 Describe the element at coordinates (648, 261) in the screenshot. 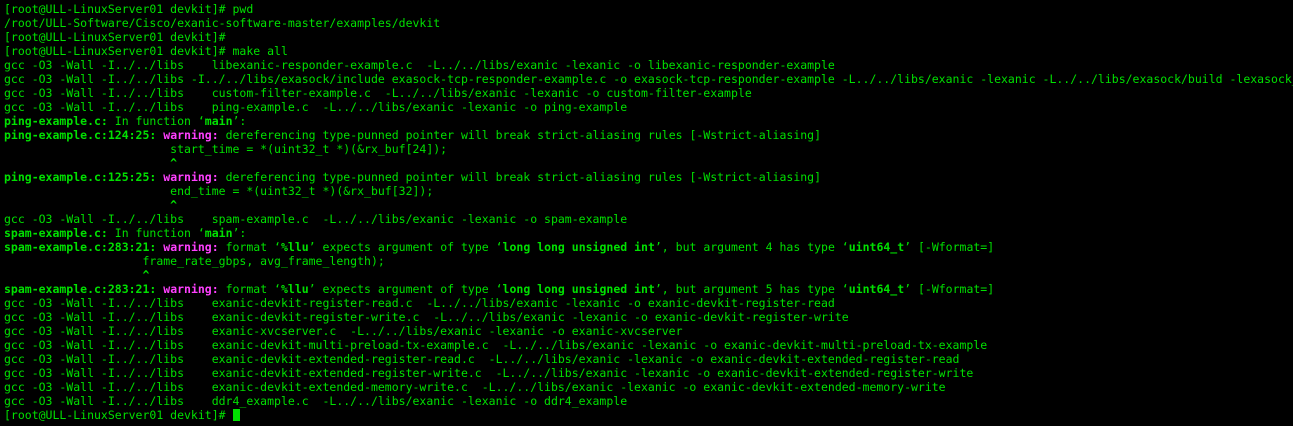

I see `terminal-line: frame_rate_gbps, avg_frame_length);` at that location.